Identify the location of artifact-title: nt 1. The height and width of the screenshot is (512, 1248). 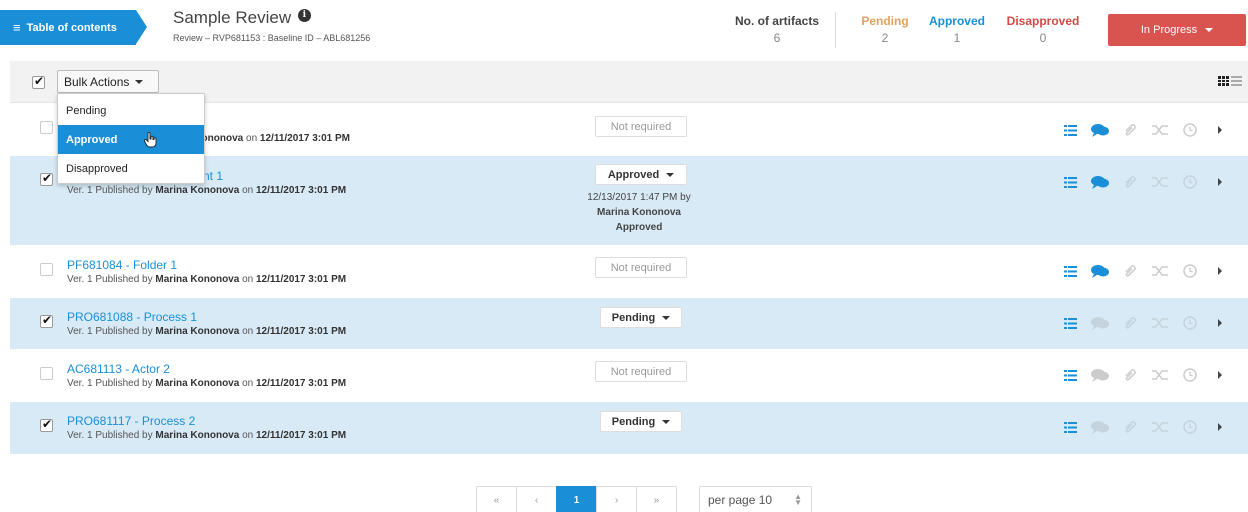
(213, 176).